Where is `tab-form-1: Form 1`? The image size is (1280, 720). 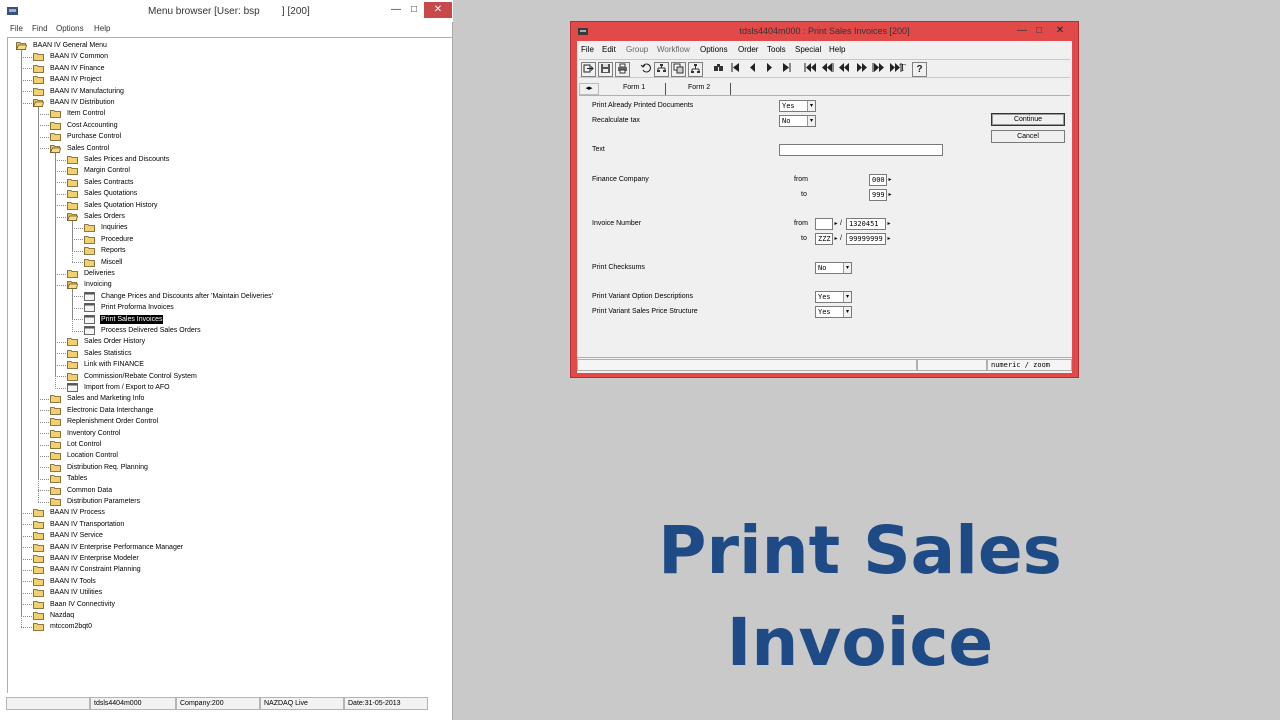 tab-form-1: Form 1 is located at coordinates (634, 87).